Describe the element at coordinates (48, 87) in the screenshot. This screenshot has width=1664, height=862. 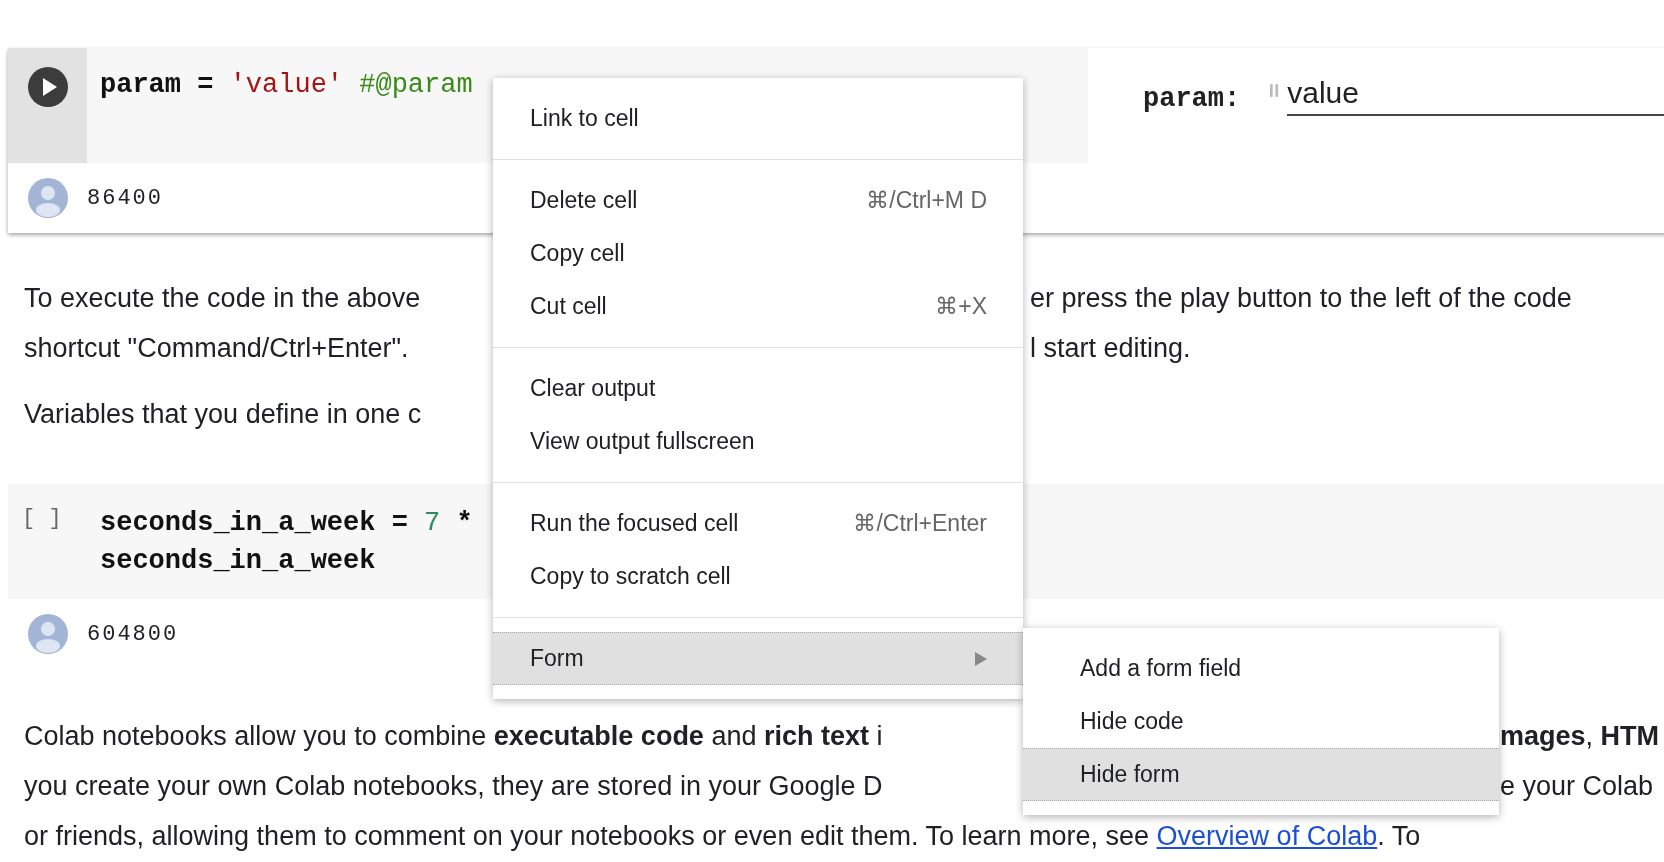
I see `run-button` at that location.